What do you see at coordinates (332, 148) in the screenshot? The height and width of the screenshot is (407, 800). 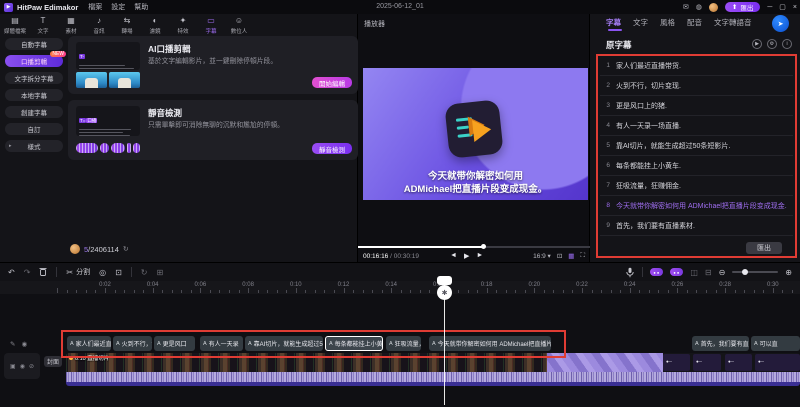 I see `silence-detect-button: 靜音檢測` at bounding box center [332, 148].